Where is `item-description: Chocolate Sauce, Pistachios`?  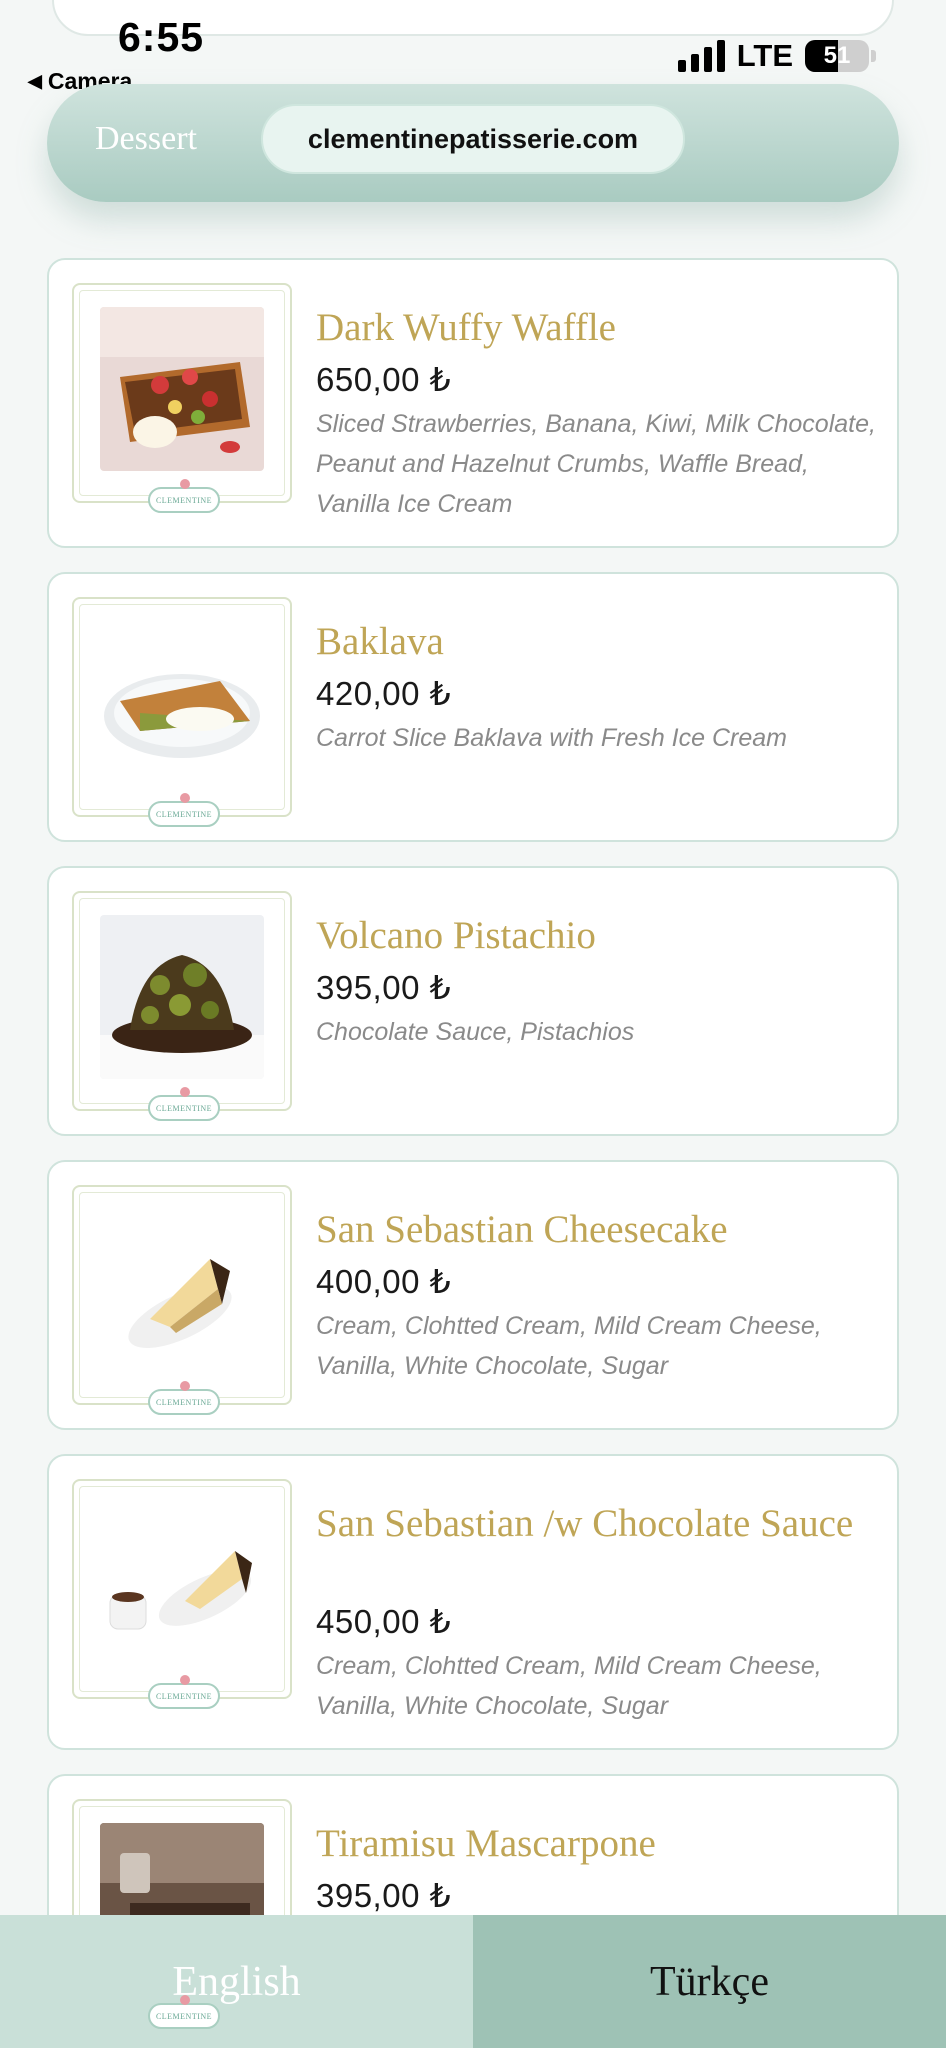
item-description: Chocolate Sauce, Pistachios is located at coordinates (475, 1032).